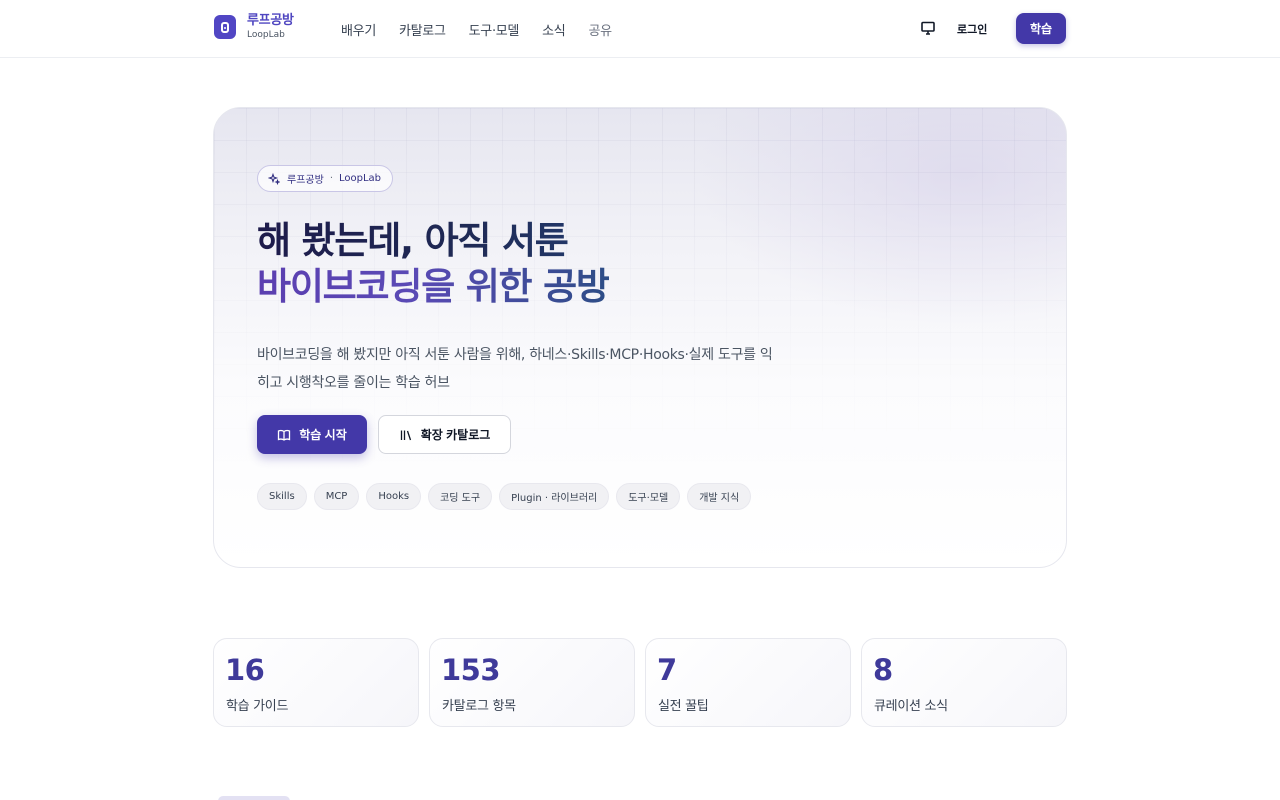 Image resolution: width=1280 pixels, height=800 pixels. I want to click on stat-value: 153, so click(471, 670).